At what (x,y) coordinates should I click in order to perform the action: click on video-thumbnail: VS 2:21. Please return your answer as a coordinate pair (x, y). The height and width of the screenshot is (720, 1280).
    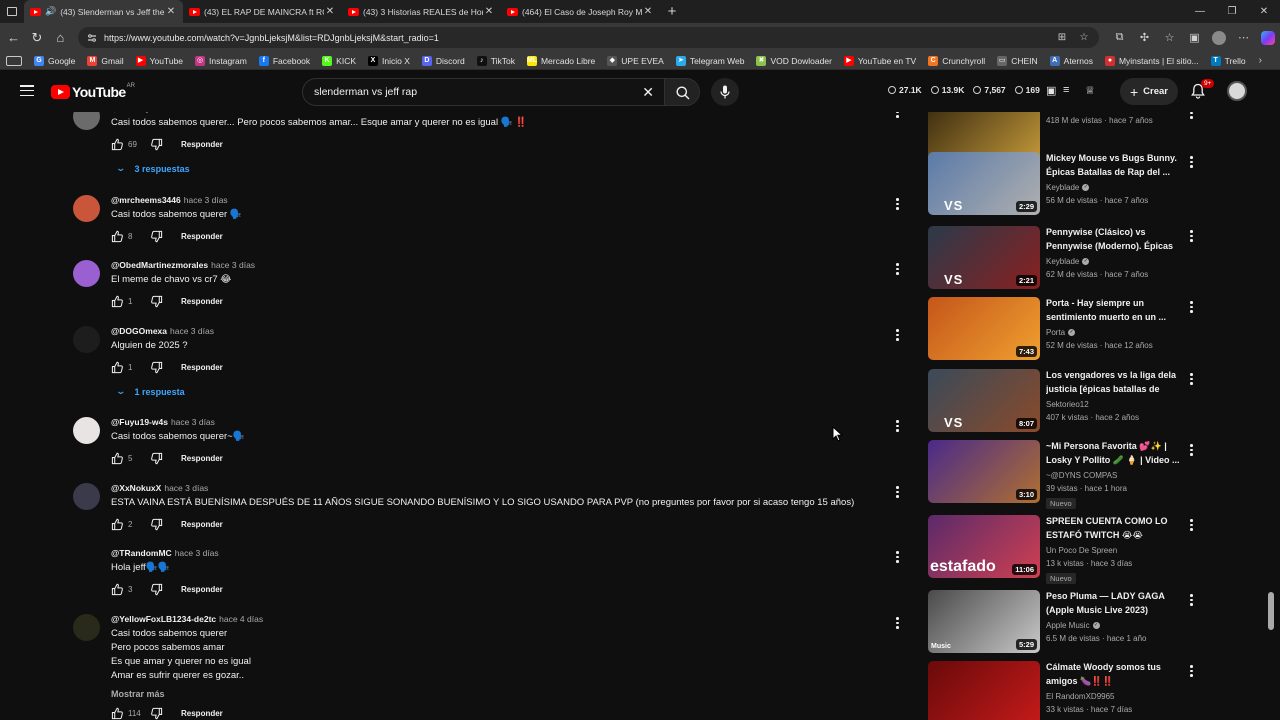
    Looking at the image, I should click on (984, 257).